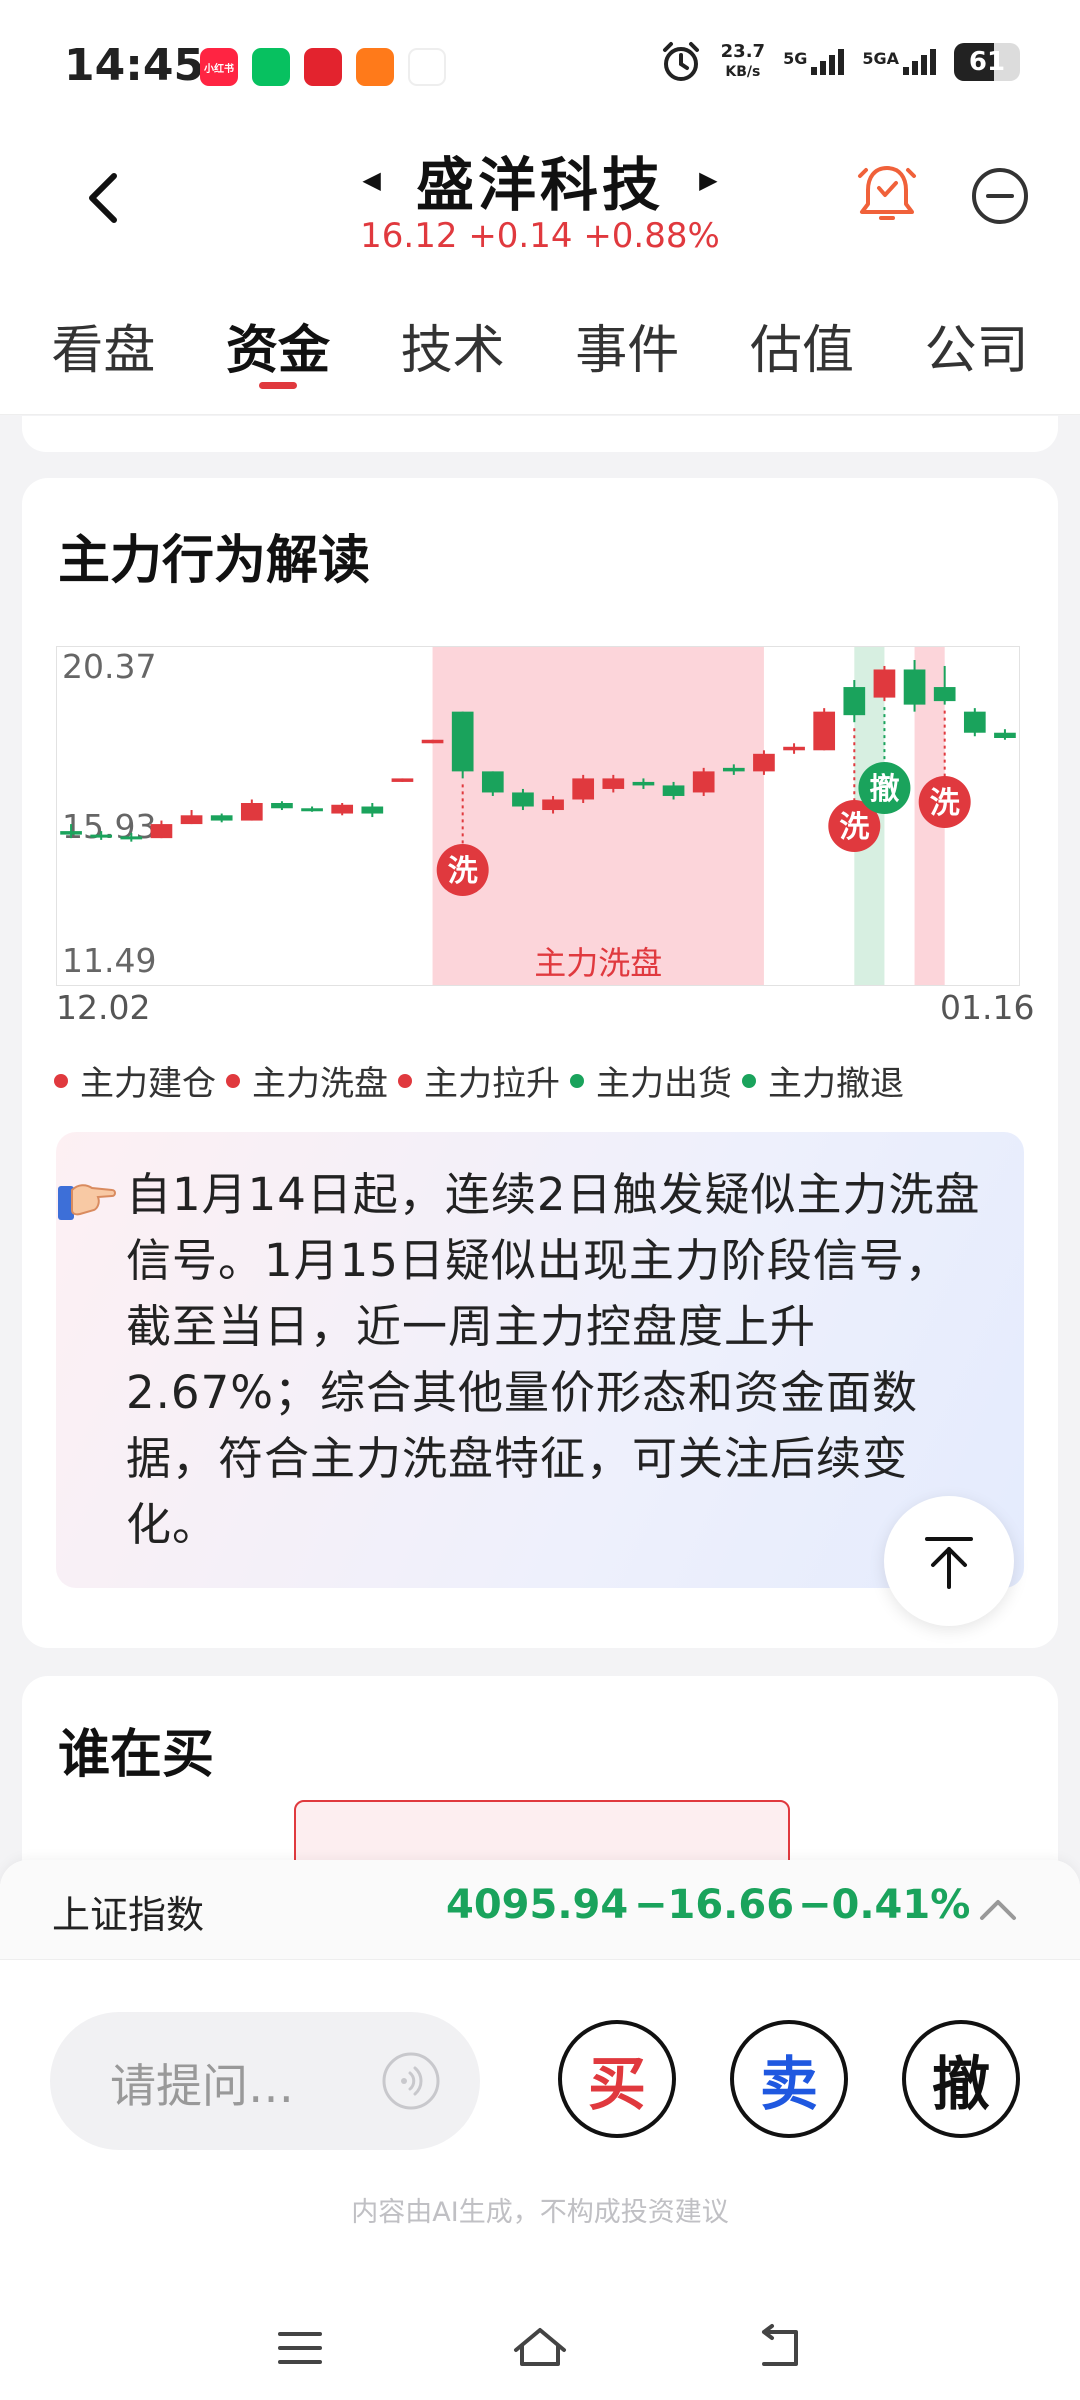  I want to click on notification-app-icons: 小红书, so click(323, 67).